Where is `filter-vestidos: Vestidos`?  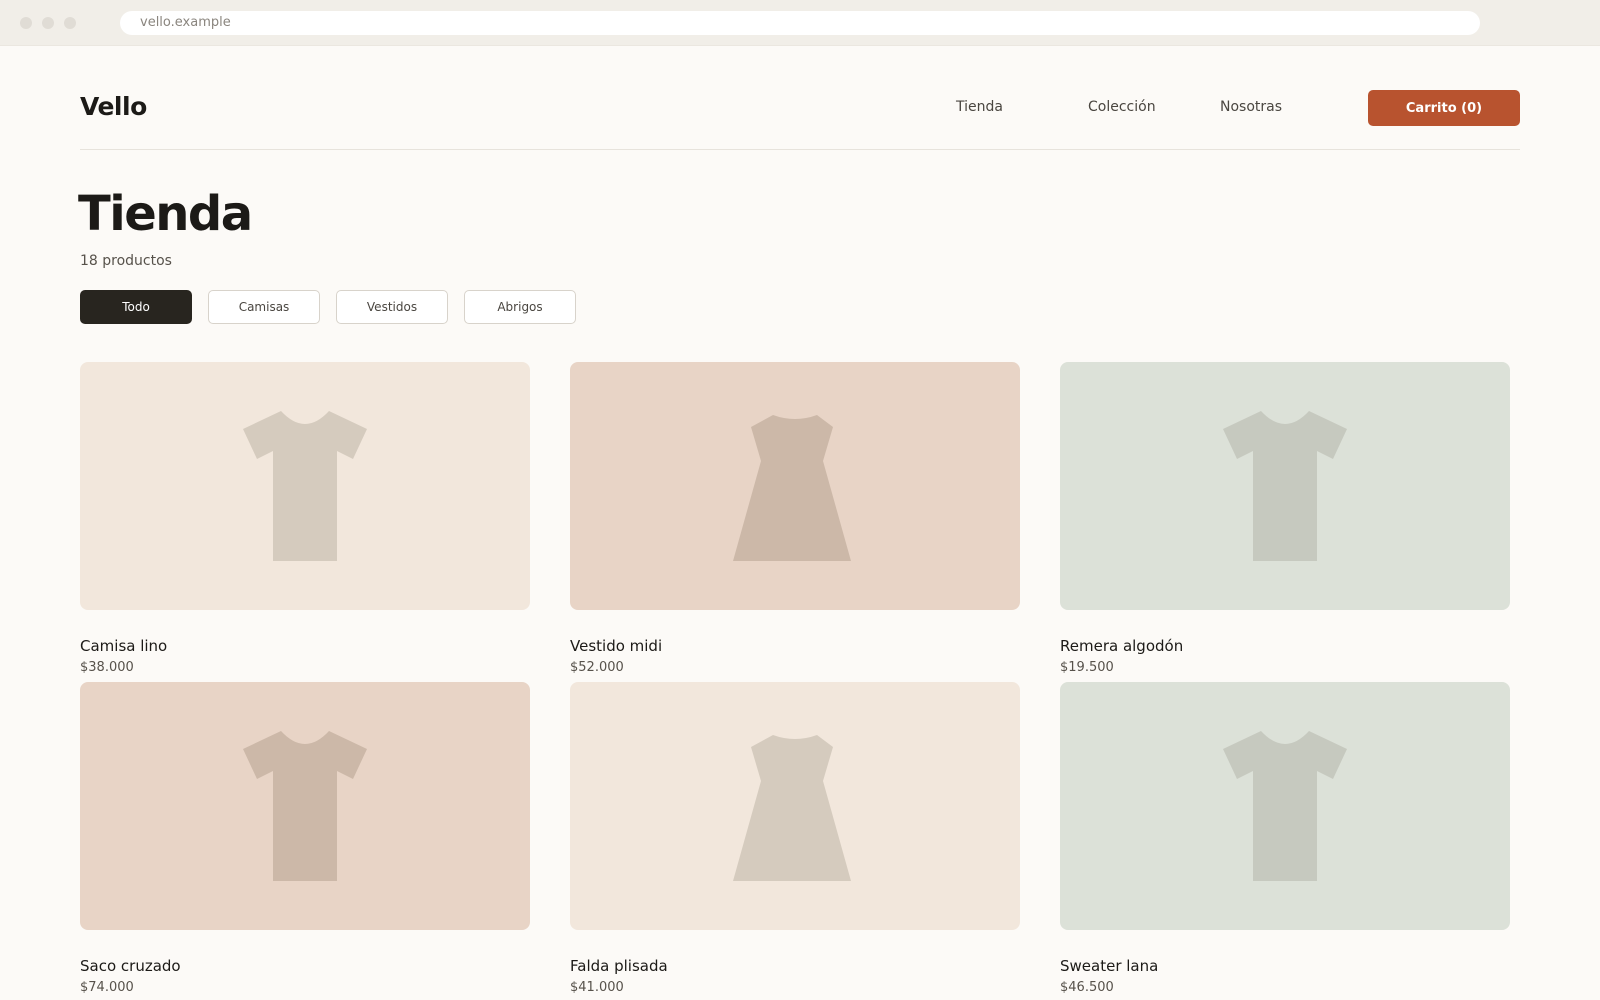
filter-vestidos: Vestidos is located at coordinates (392, 307).